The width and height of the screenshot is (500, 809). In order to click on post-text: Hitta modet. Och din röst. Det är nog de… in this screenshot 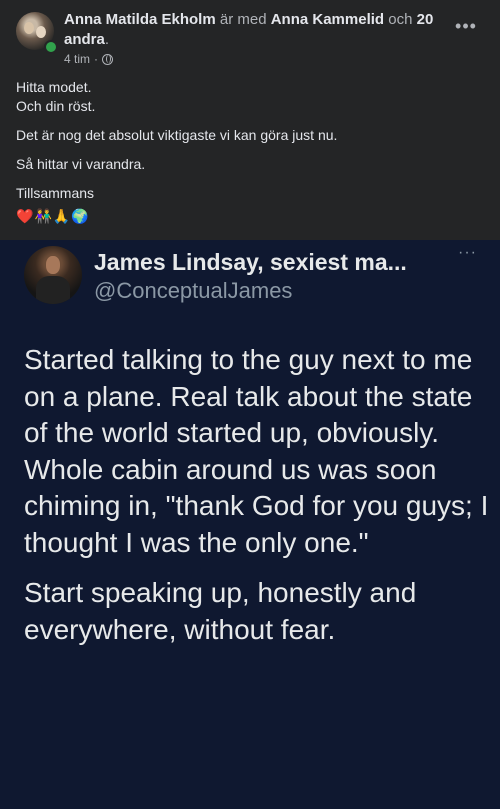, I will do `click(251, 140)`.